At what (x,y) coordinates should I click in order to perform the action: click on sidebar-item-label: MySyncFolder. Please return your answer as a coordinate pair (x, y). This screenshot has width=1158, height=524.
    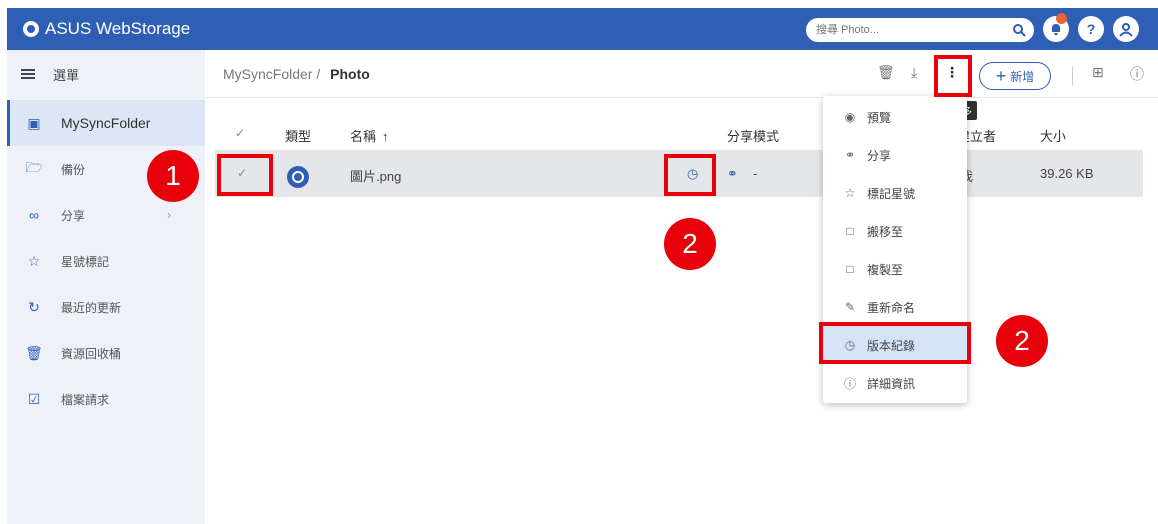
    Looking at the image, I should click on (106, 123).